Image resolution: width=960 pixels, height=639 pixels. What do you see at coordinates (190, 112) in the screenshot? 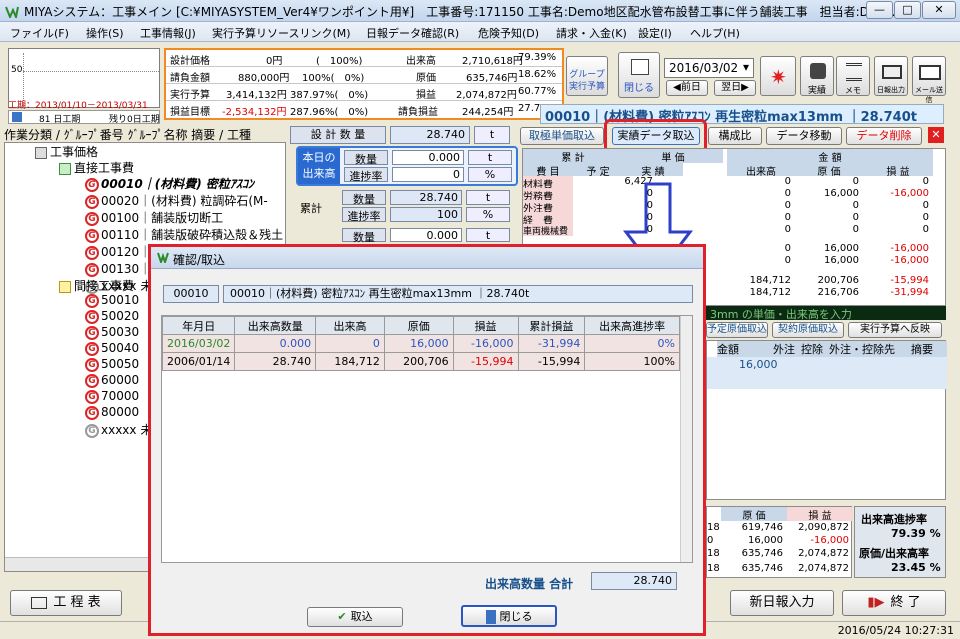
I see `summary-label: 損益目標` at bounding box center [190, 112].